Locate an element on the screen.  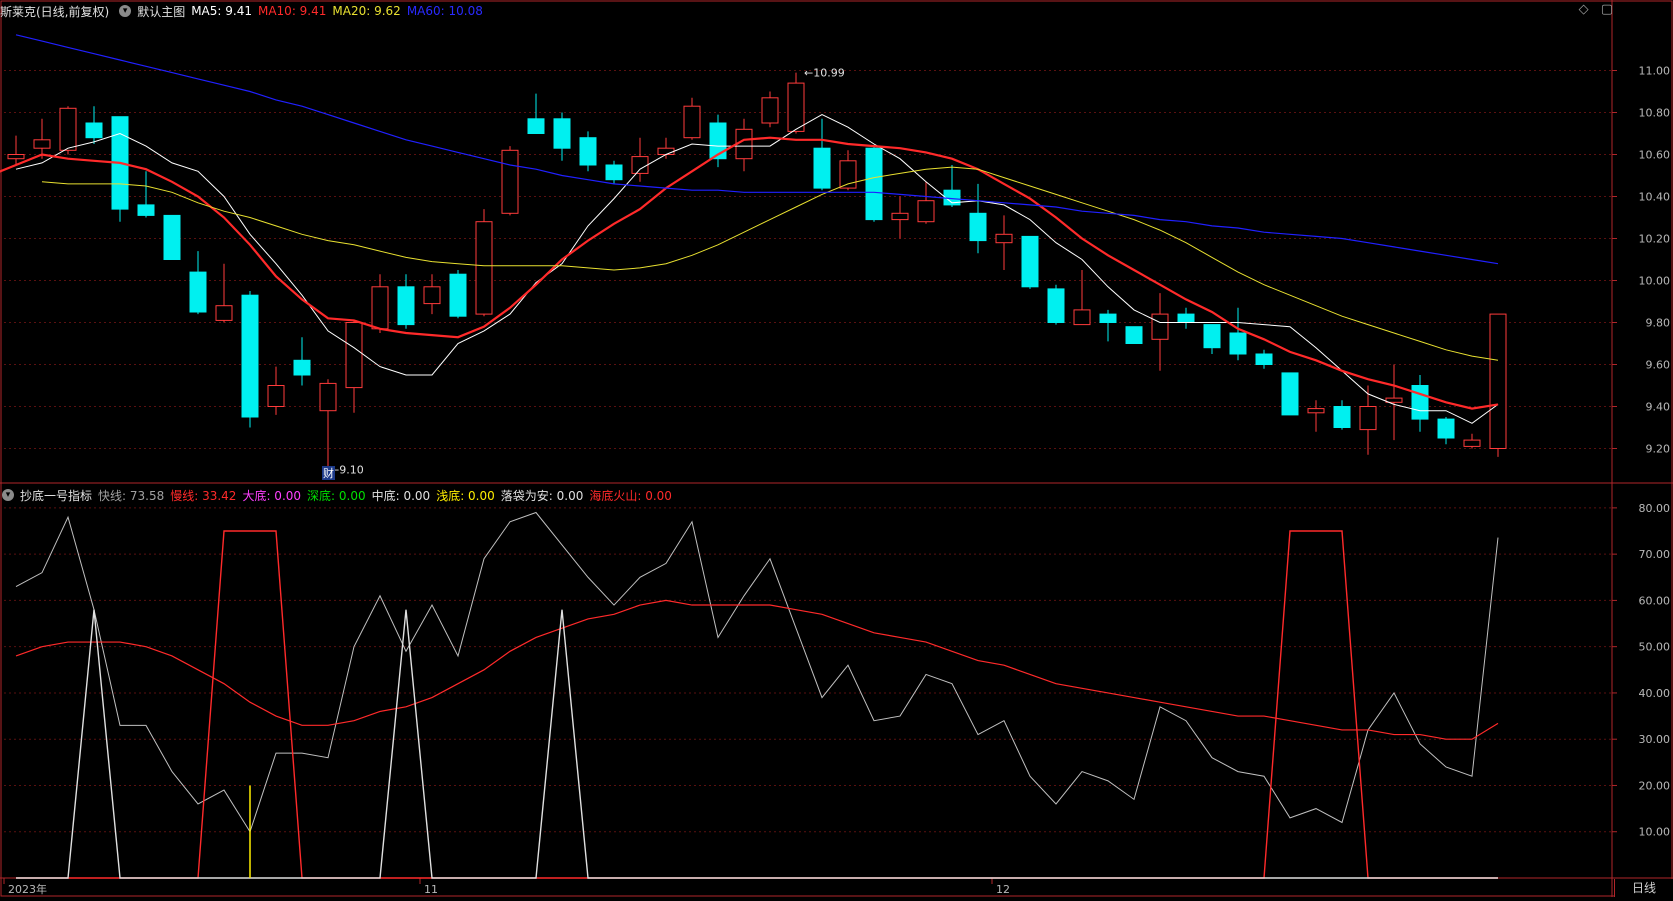
diamond-icon: ◇ is located at coordinates (1584, 9).